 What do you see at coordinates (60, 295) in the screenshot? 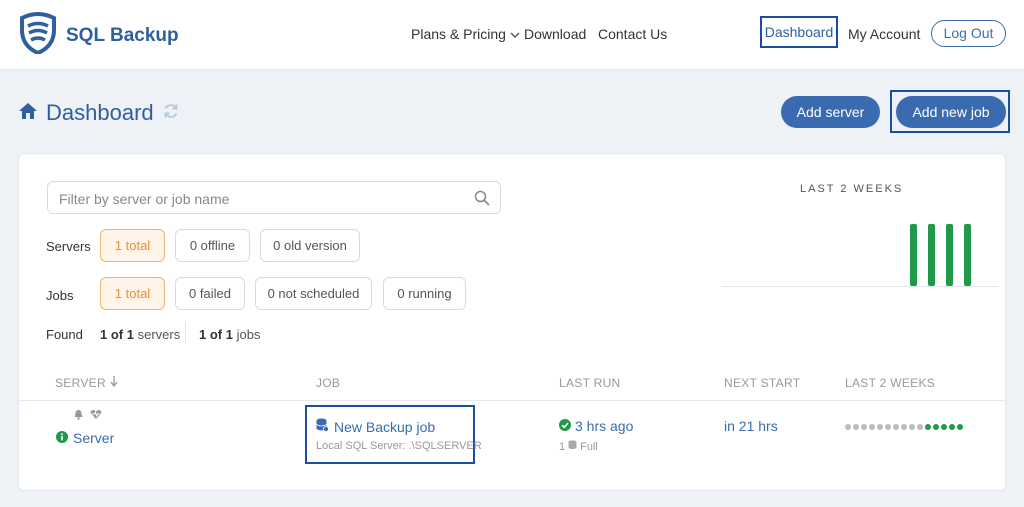
I see `jobs-filter-label: Jobs` at bounding box center [60, 295].